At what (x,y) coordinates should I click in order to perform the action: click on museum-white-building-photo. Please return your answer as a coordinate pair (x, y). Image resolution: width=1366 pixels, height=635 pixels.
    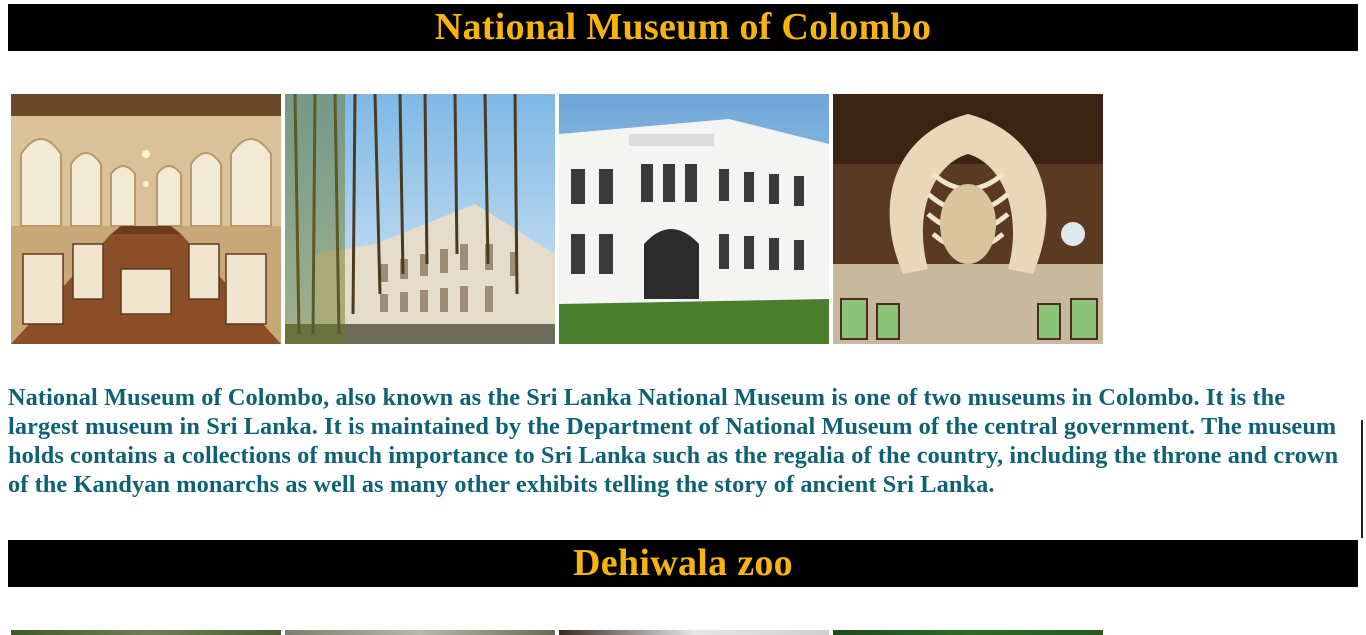
    Looking at the image, I should click on (694, 219).